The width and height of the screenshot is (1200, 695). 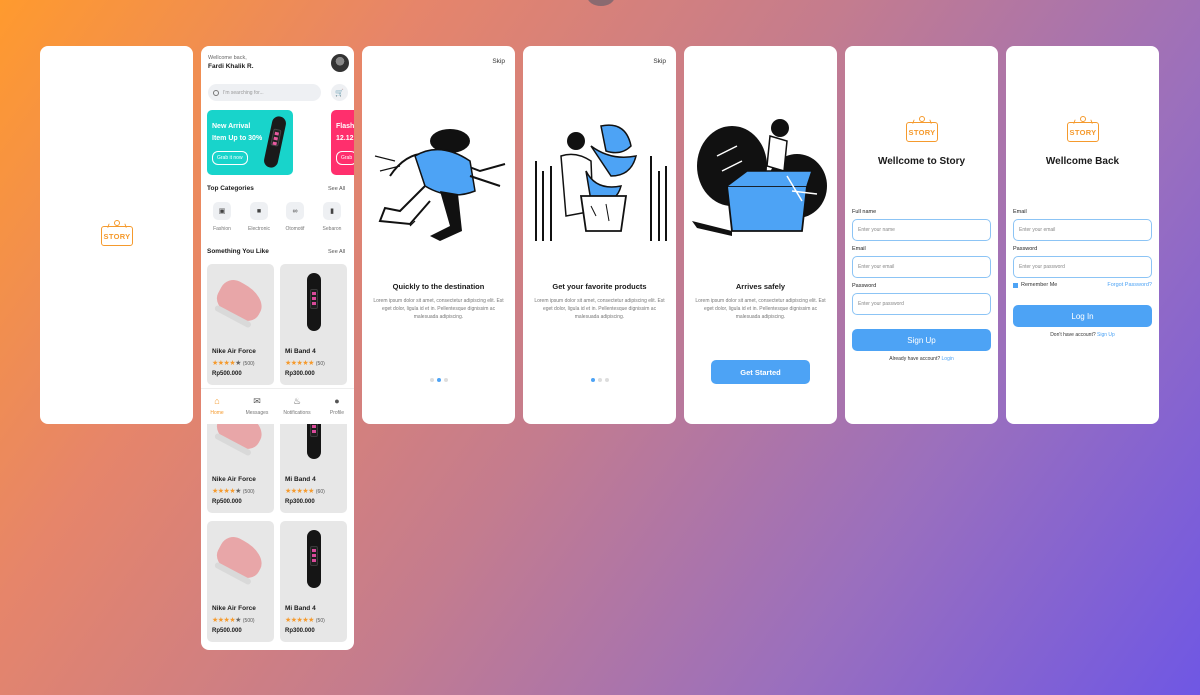 I want to click on get-started-button: Get Started, so click(x=760, y=372).